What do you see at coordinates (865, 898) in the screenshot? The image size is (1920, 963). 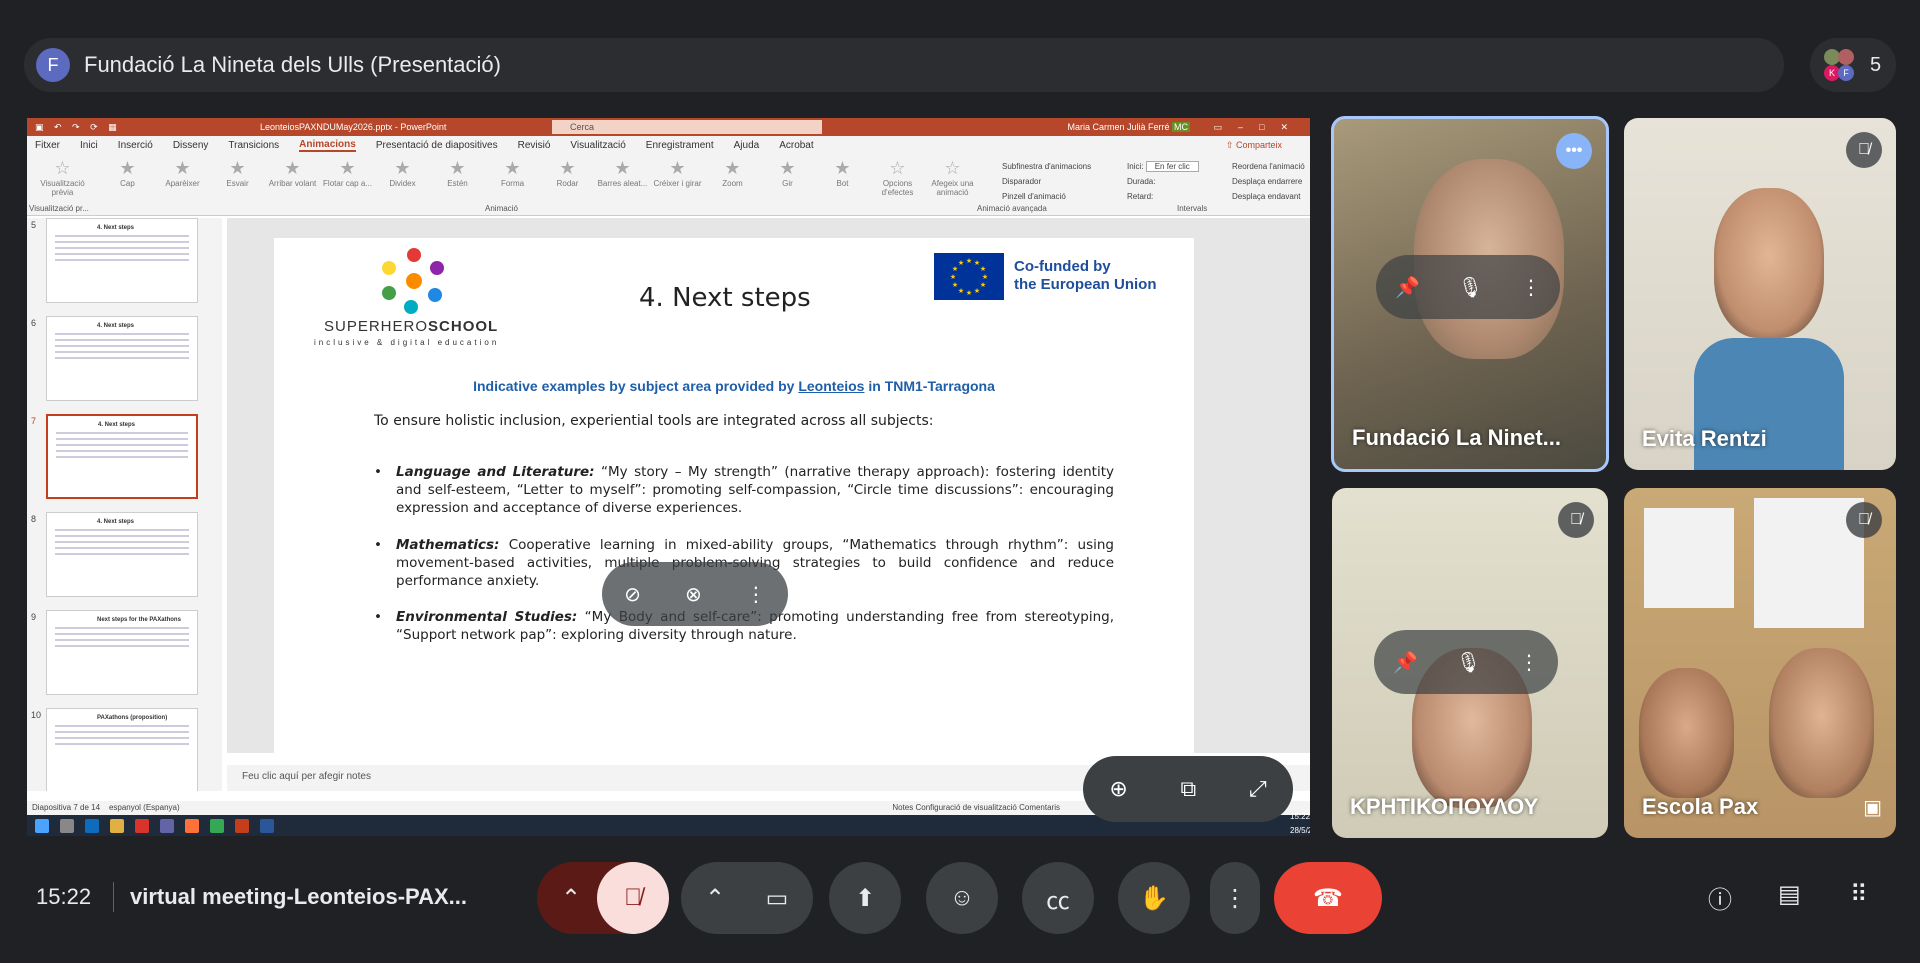 I see `present-screen-button: ⬆` at bounding box center [865, 898].